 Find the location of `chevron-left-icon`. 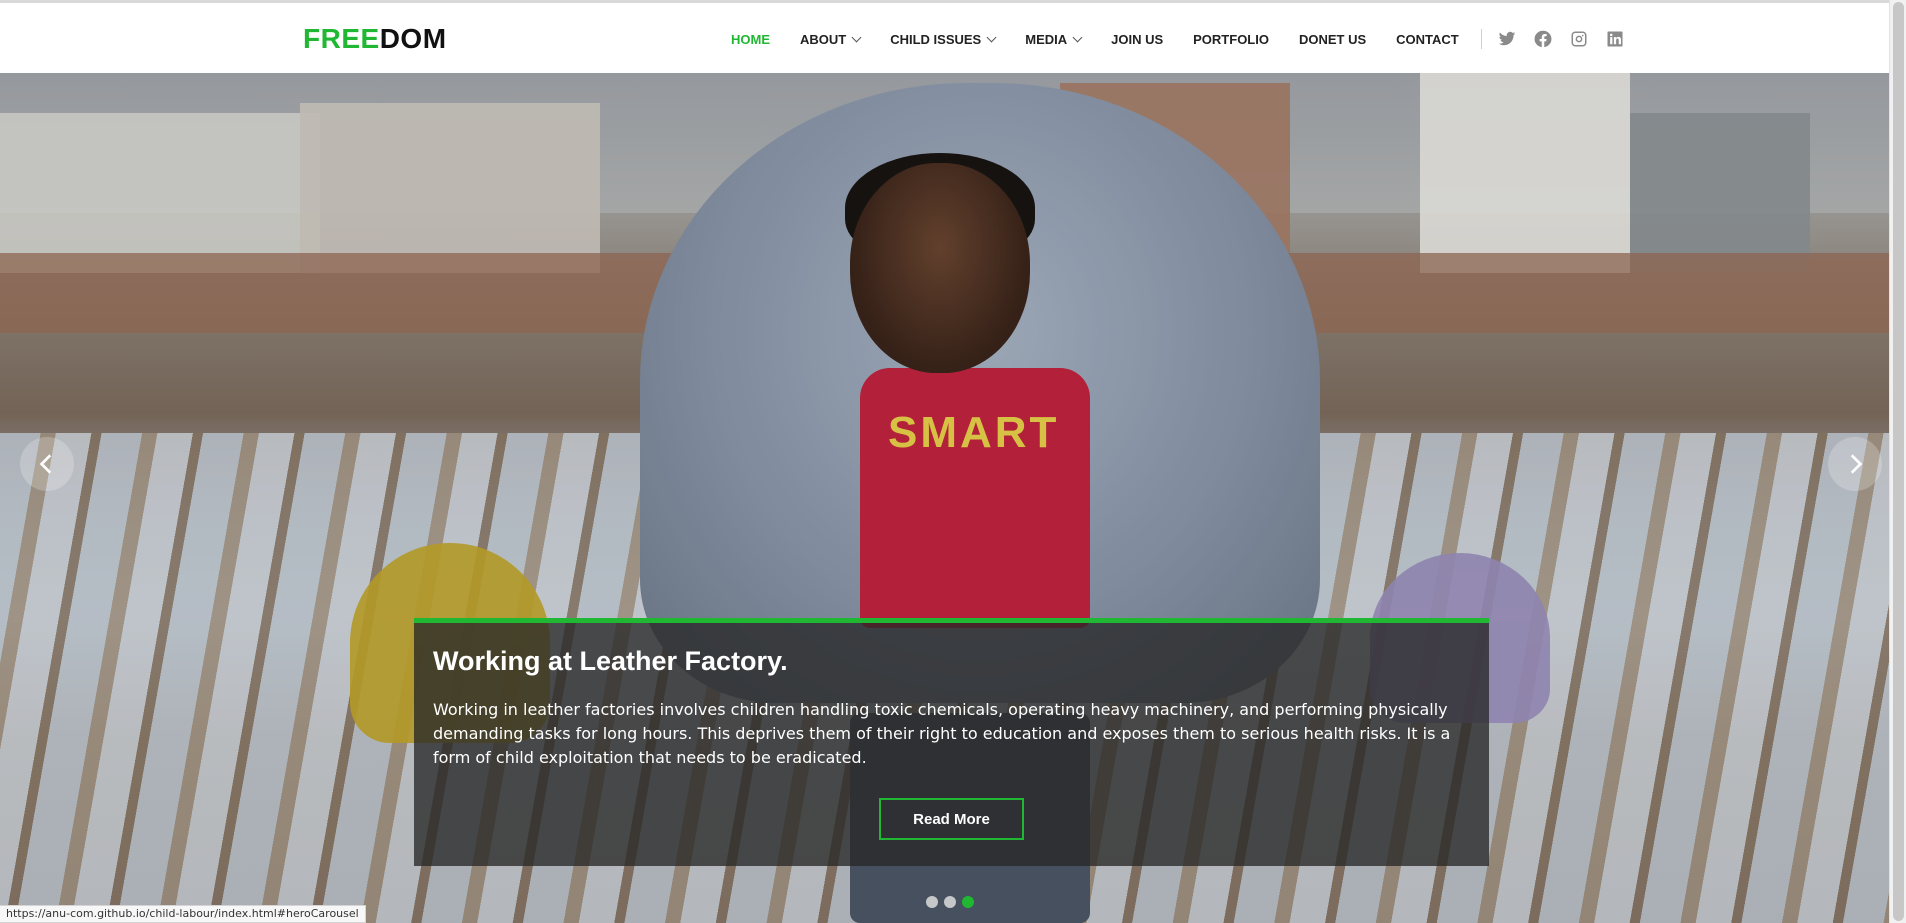

chevron-left-icon is located at coordinates (45, 464).